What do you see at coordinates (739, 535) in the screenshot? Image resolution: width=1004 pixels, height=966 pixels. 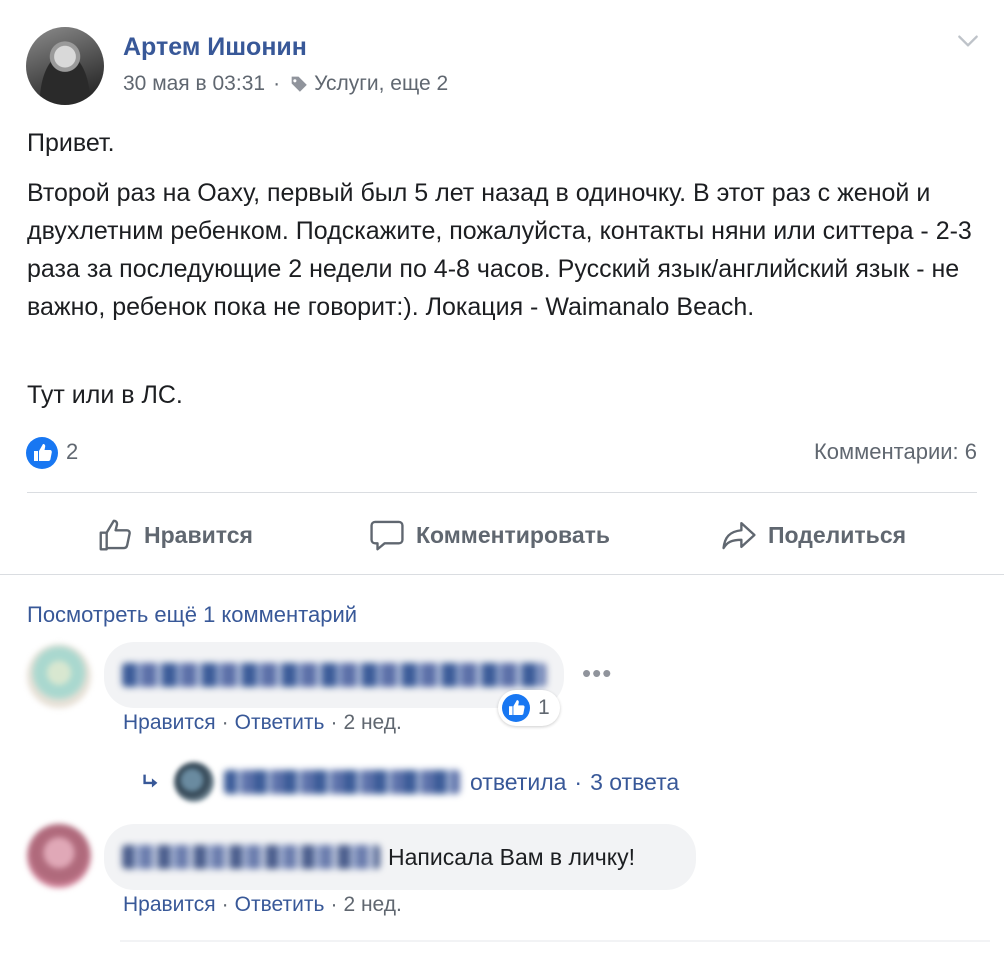 I see `share-icon` at bounding box center [739, 535].